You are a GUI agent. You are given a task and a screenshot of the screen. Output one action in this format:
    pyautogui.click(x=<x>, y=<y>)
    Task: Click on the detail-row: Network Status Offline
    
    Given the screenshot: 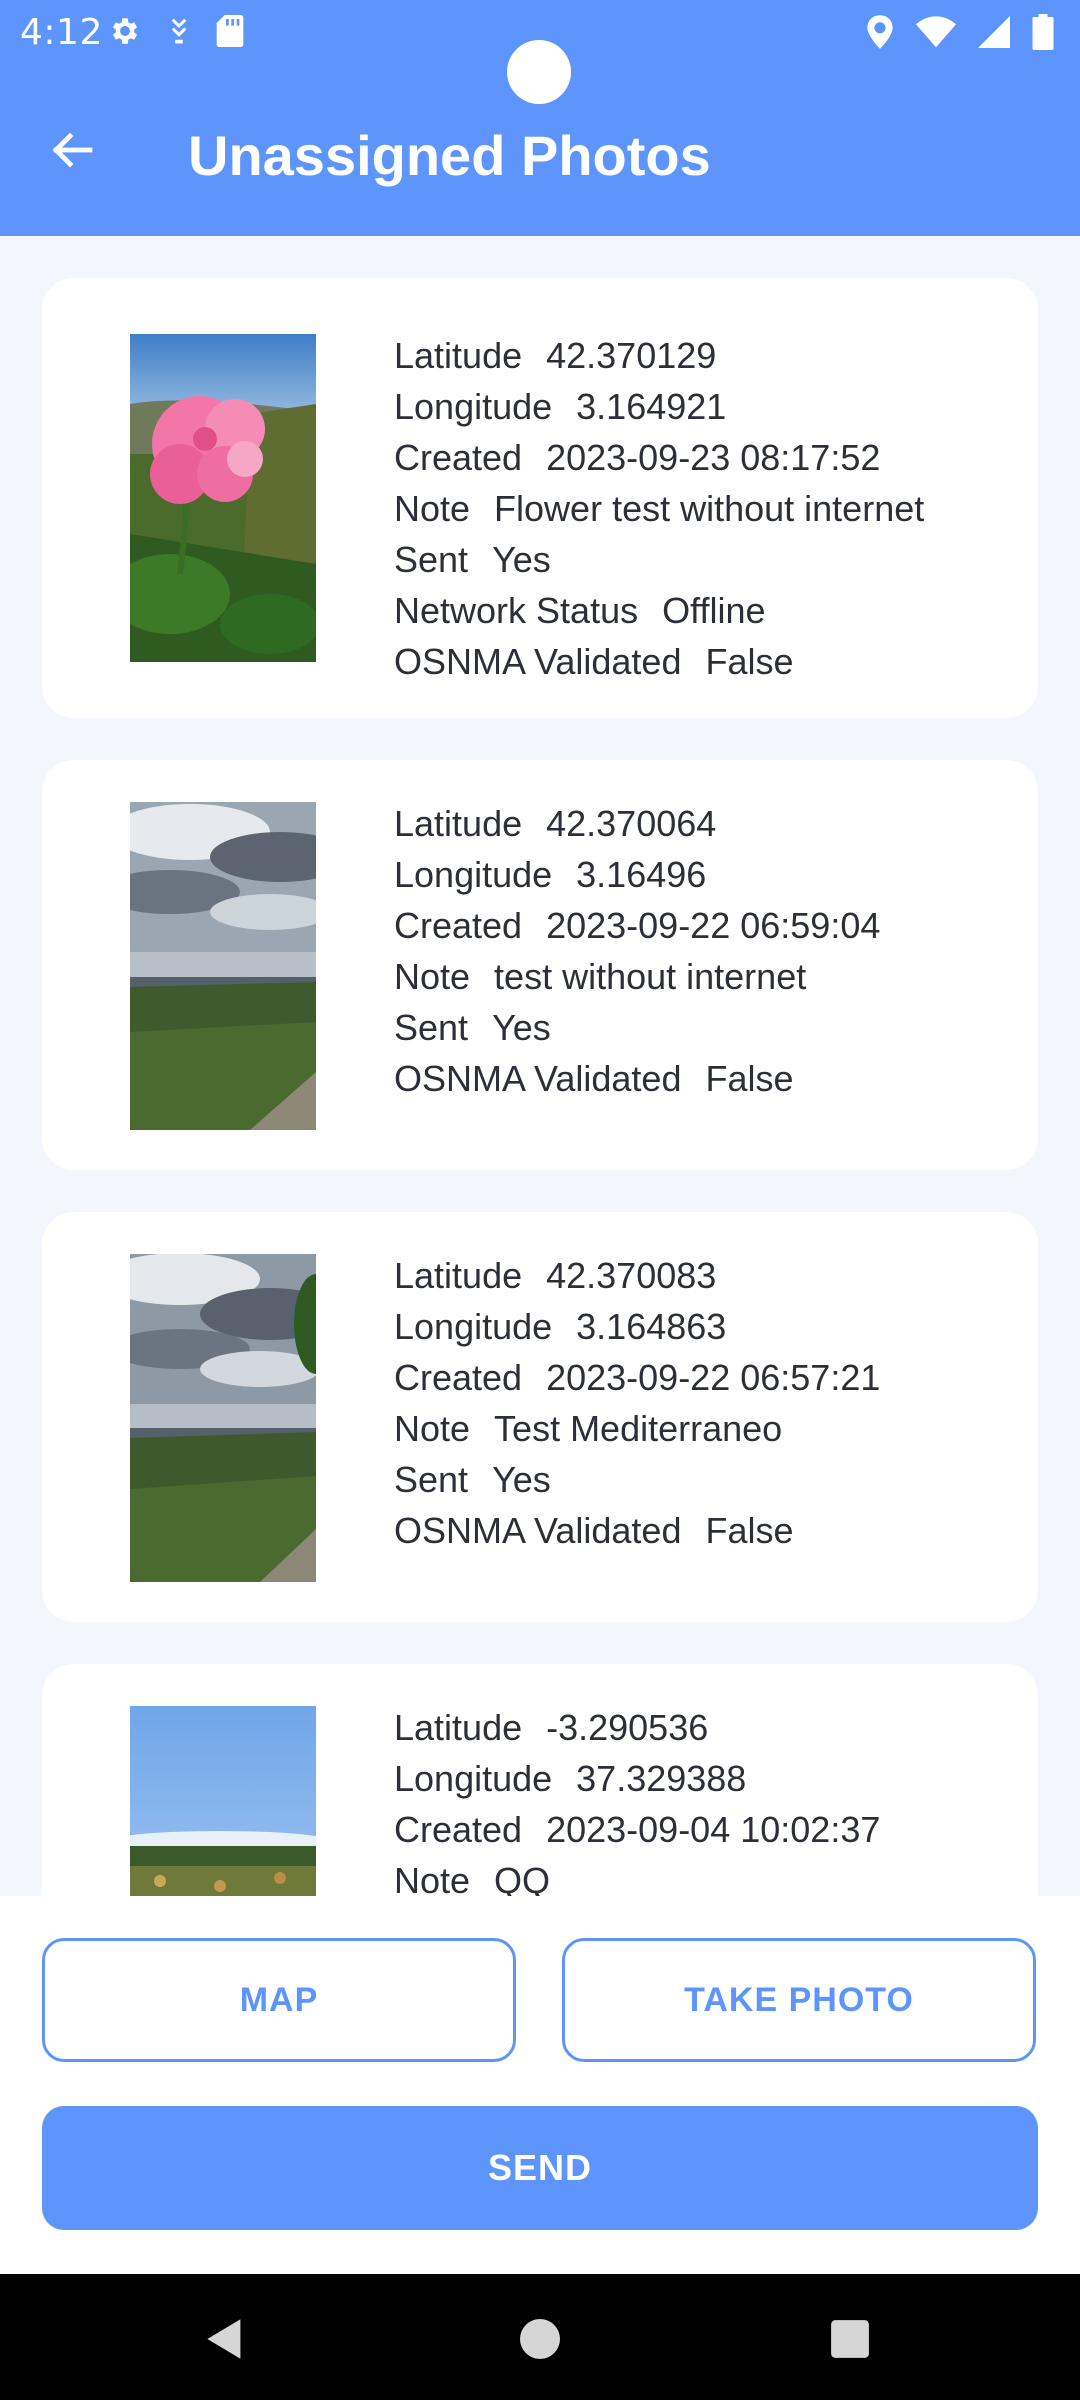 What is the action you would take?
    pyautogui.click(x=580, y=610)
    